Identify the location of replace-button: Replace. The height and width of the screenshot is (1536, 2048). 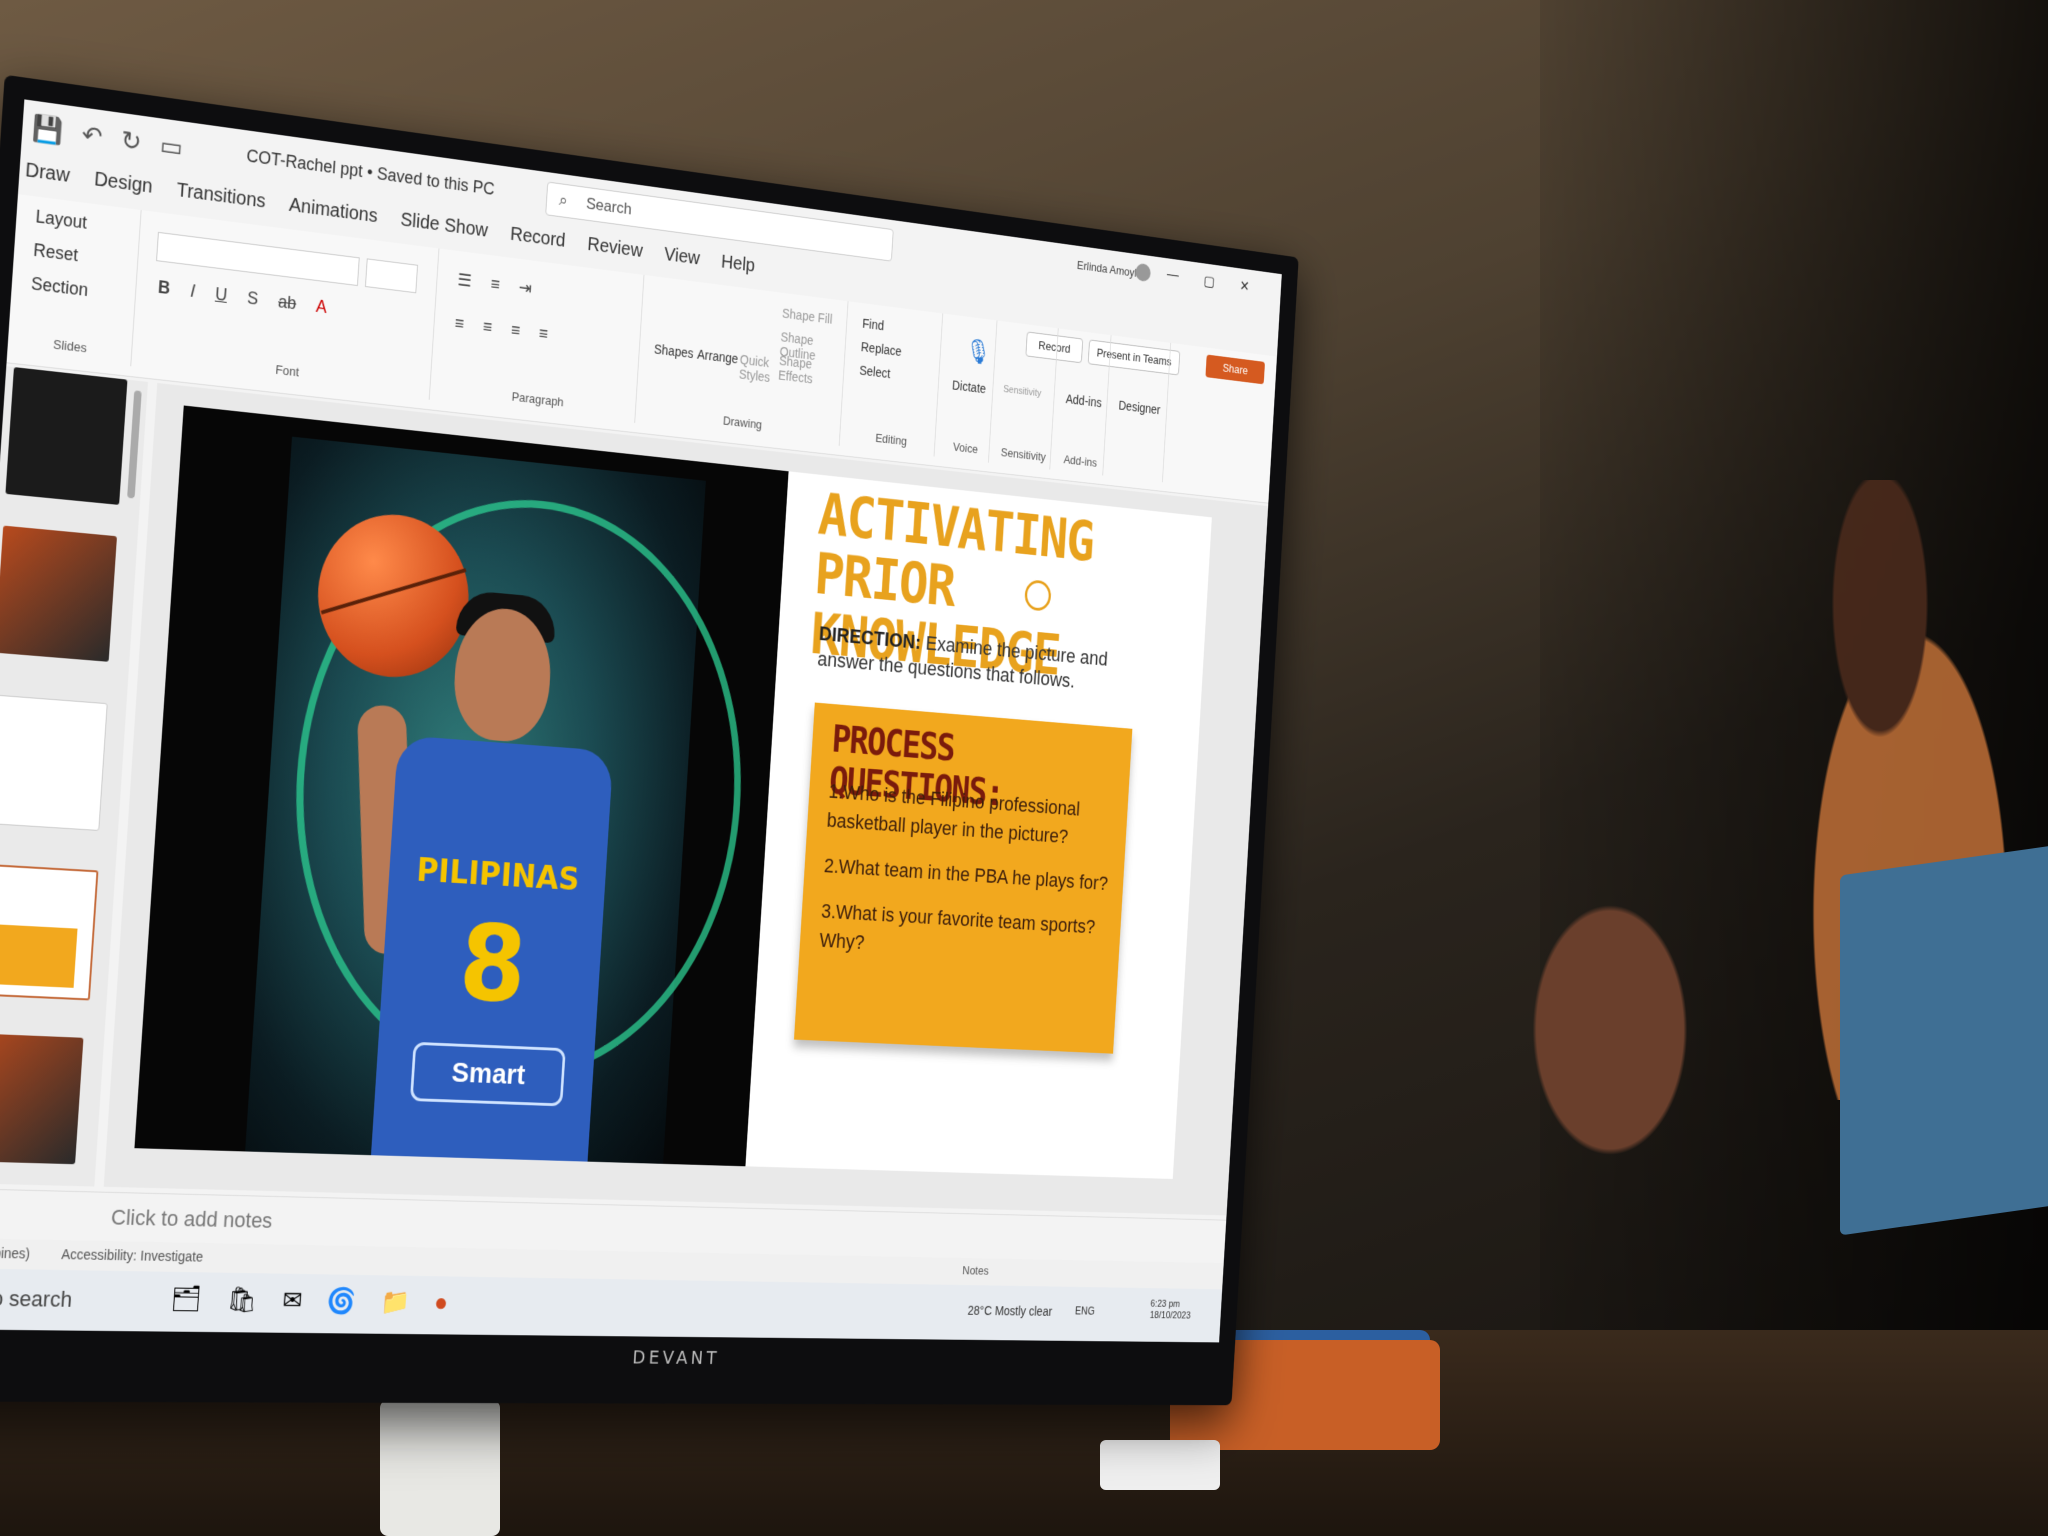
(881, 348).